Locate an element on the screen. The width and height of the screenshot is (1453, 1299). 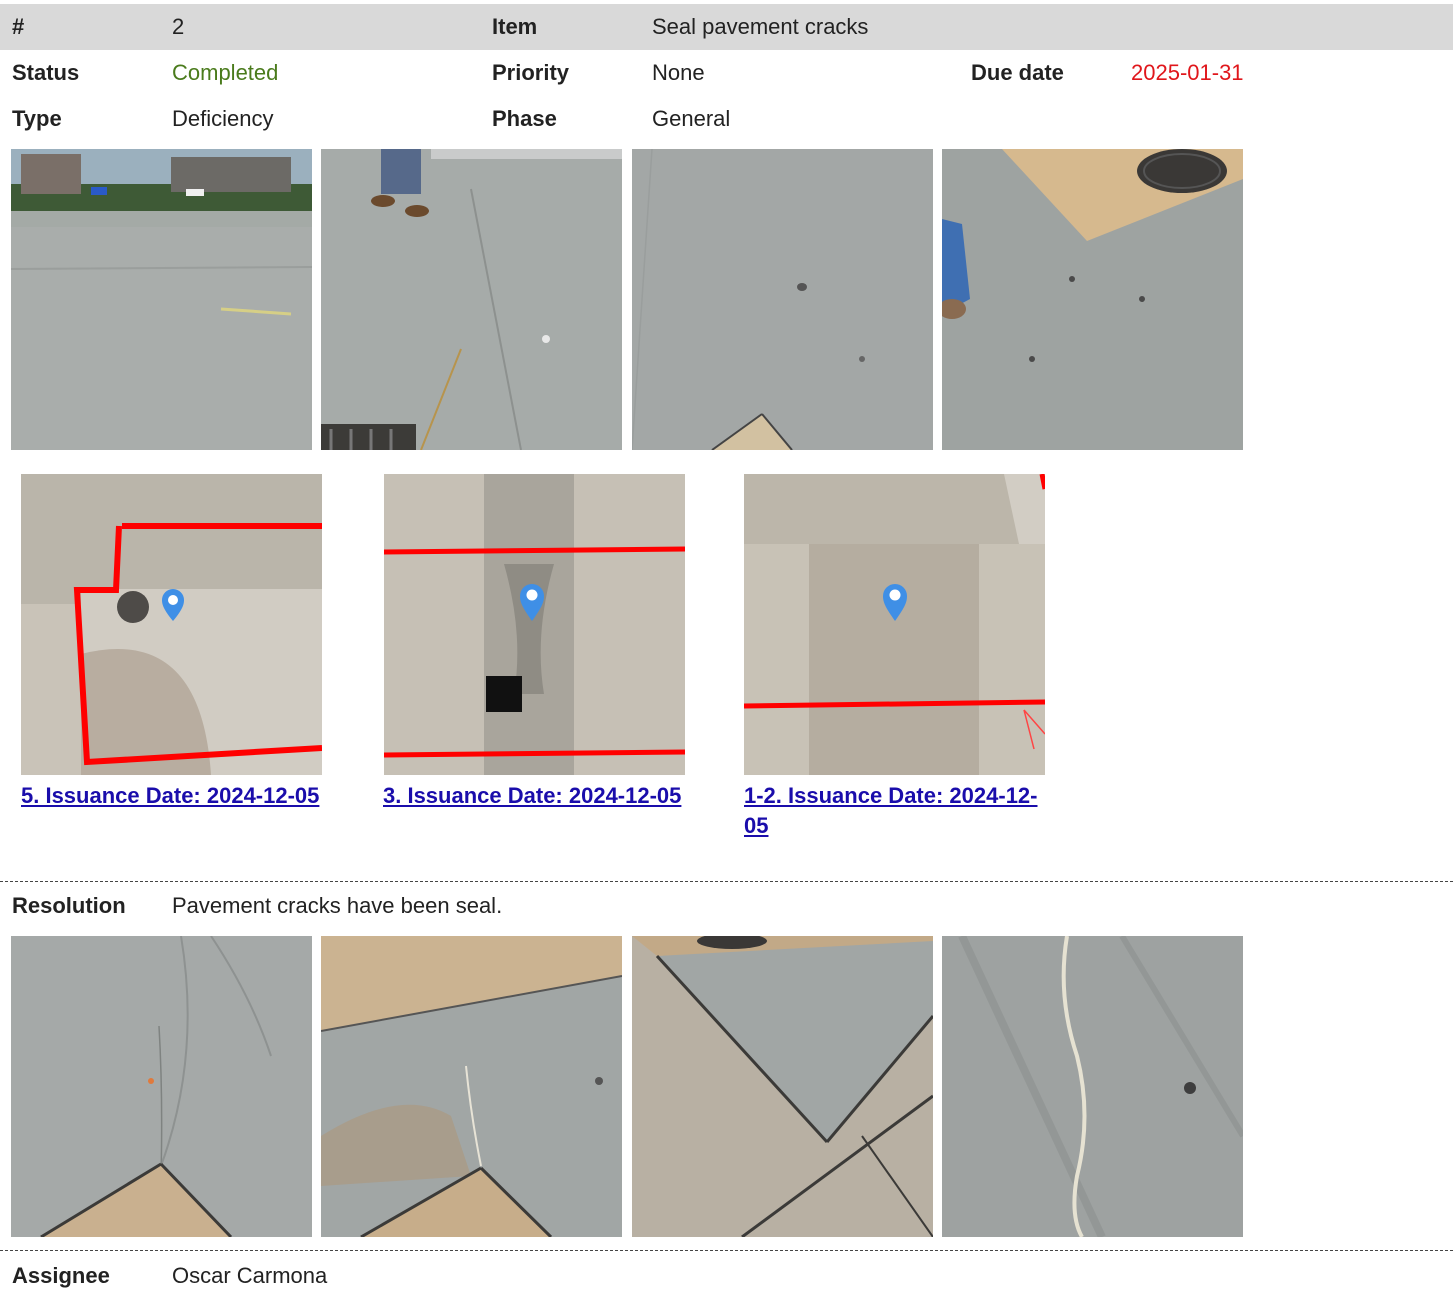
due-date-label: Due date is located at coordinates (1017, 72).